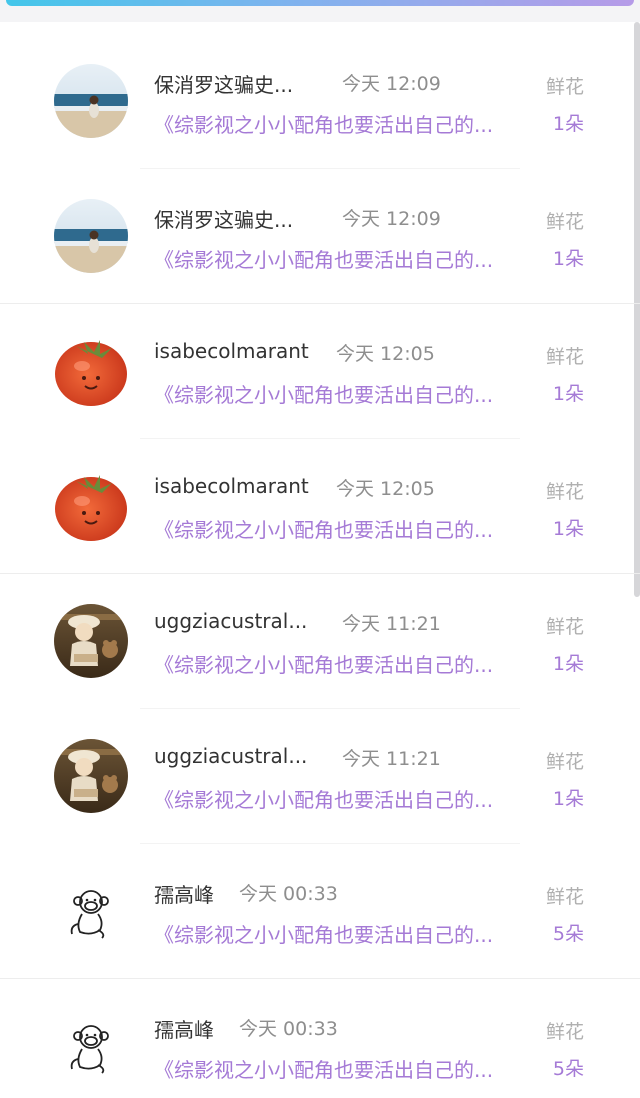 The image size is (640, 1098). What do you see at coordinates (320, 3) in the screenshot?
I see `top-gradient-bar` at bounding box center [320, 3].